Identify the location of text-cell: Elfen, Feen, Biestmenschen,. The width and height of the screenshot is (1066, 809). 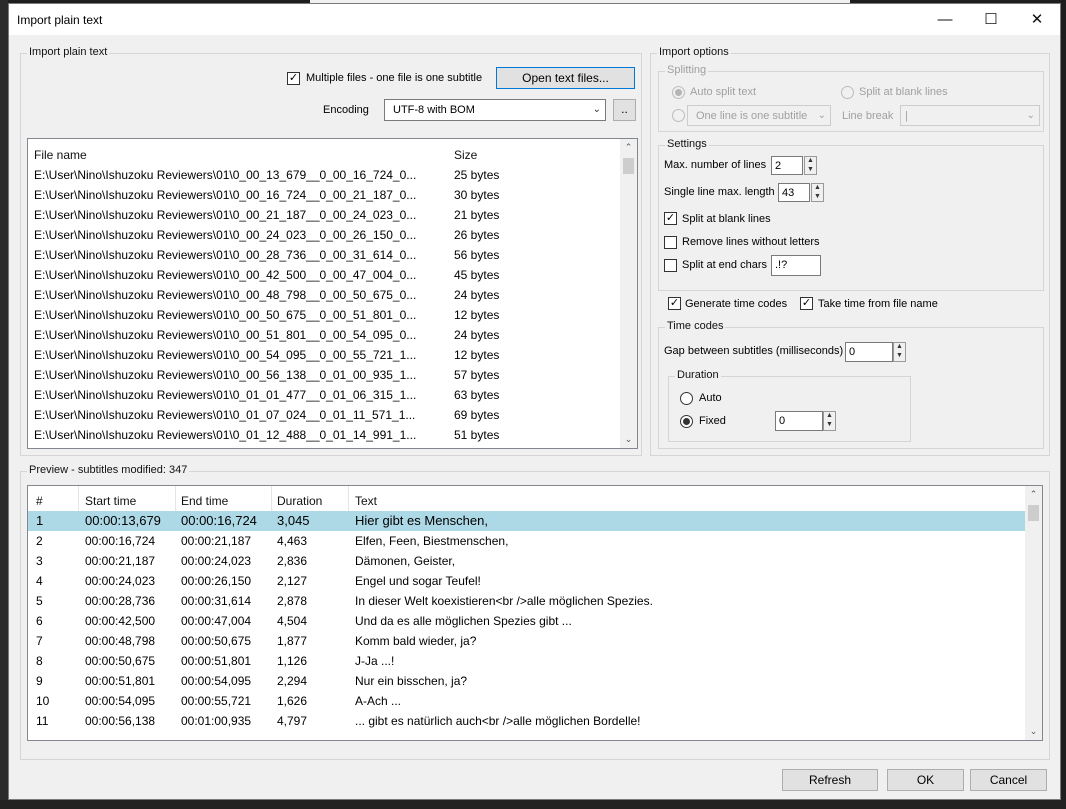
(432, 541).